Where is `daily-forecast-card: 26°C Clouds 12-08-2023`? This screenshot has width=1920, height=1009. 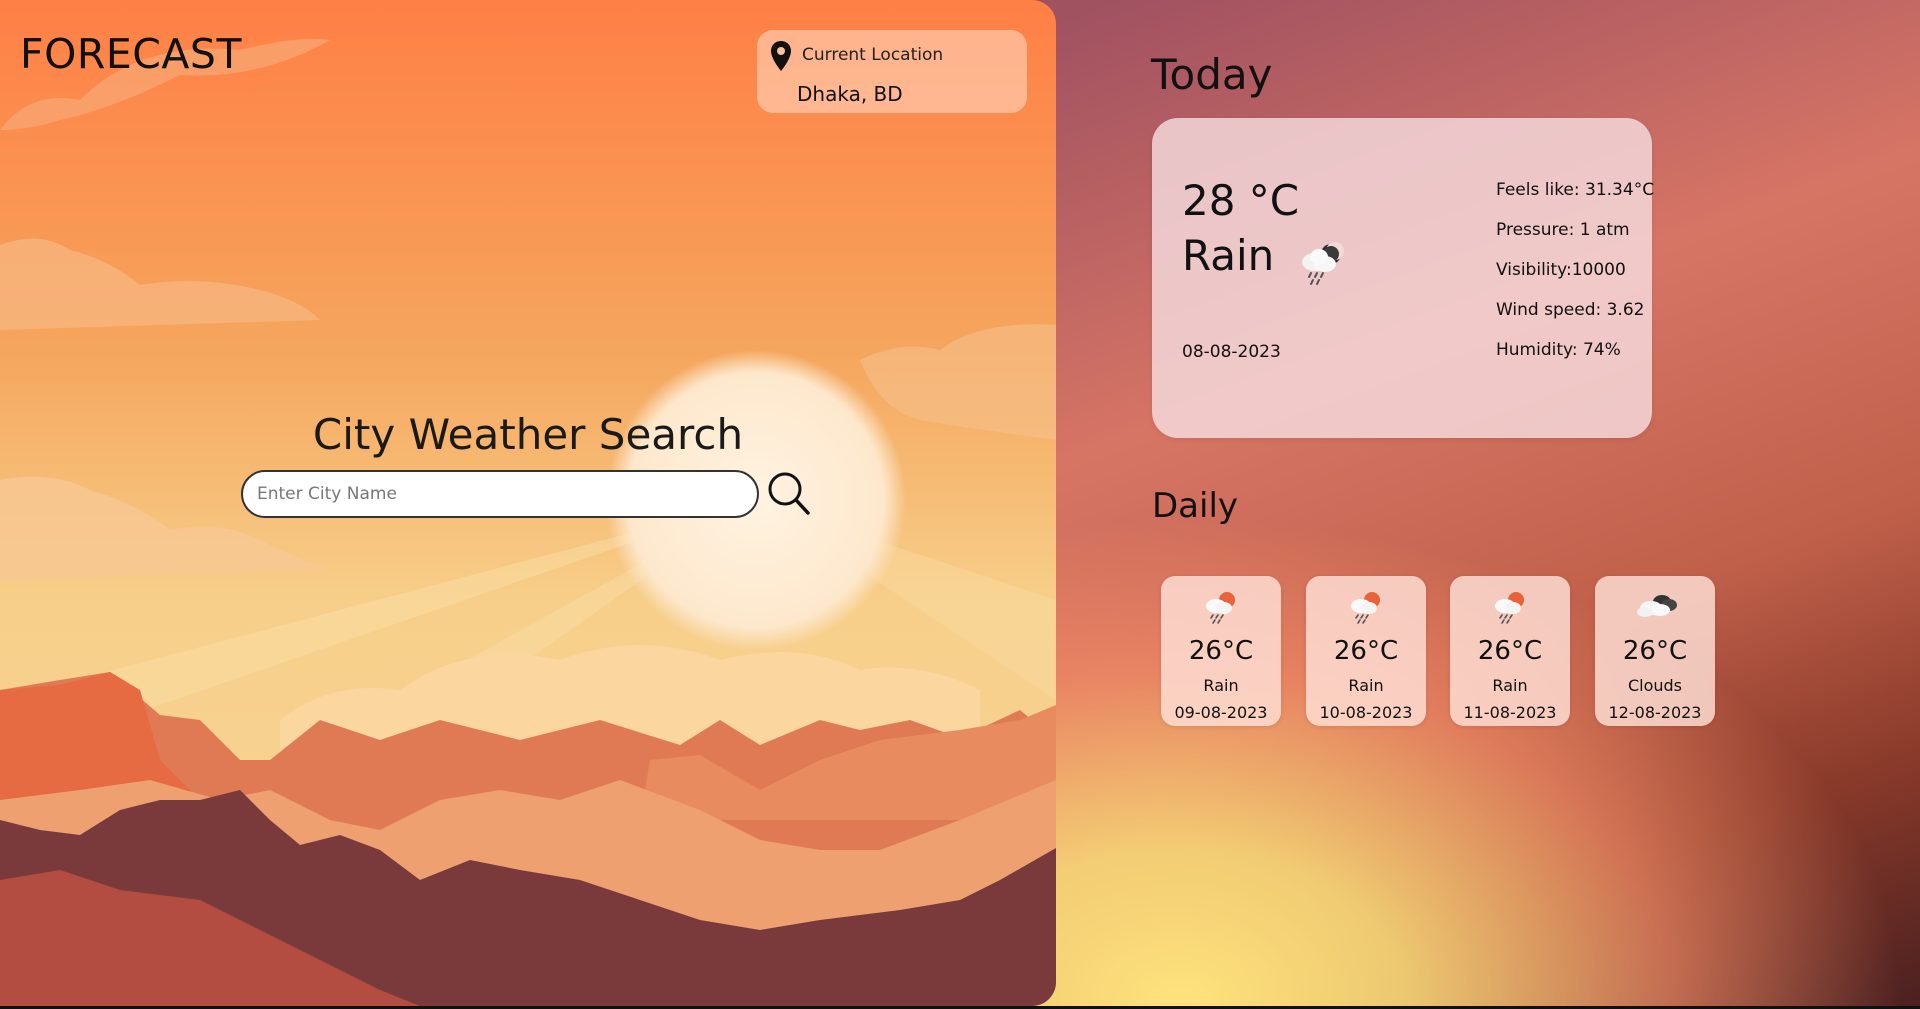
daily-forecast-card: 26°C Clouds 12-08-2023 is located at coordinates (1655, 651).